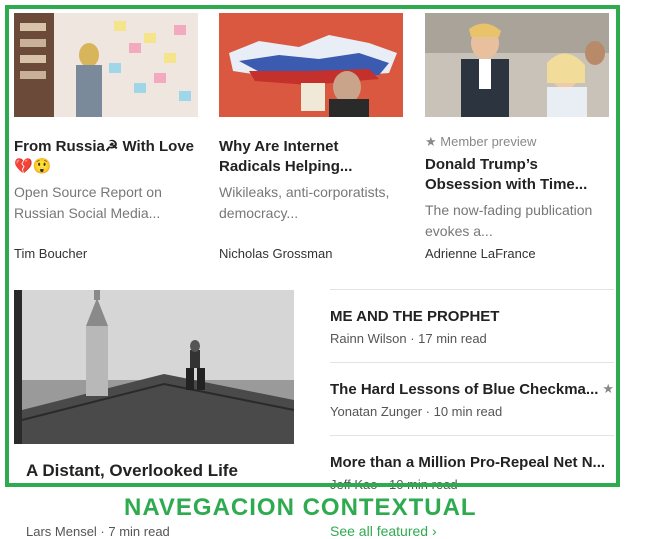 The image size is (645, 539). Describe the element at coordinates (106, 157) in the screenshot. I see `story-title: From Russia☭ With Love 💔😲` at that location.